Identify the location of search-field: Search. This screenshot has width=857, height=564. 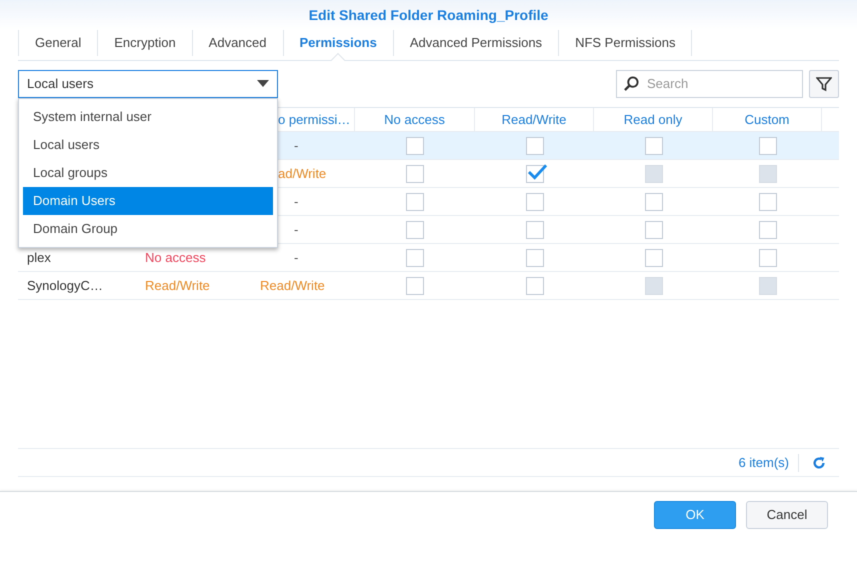
(709, 84).